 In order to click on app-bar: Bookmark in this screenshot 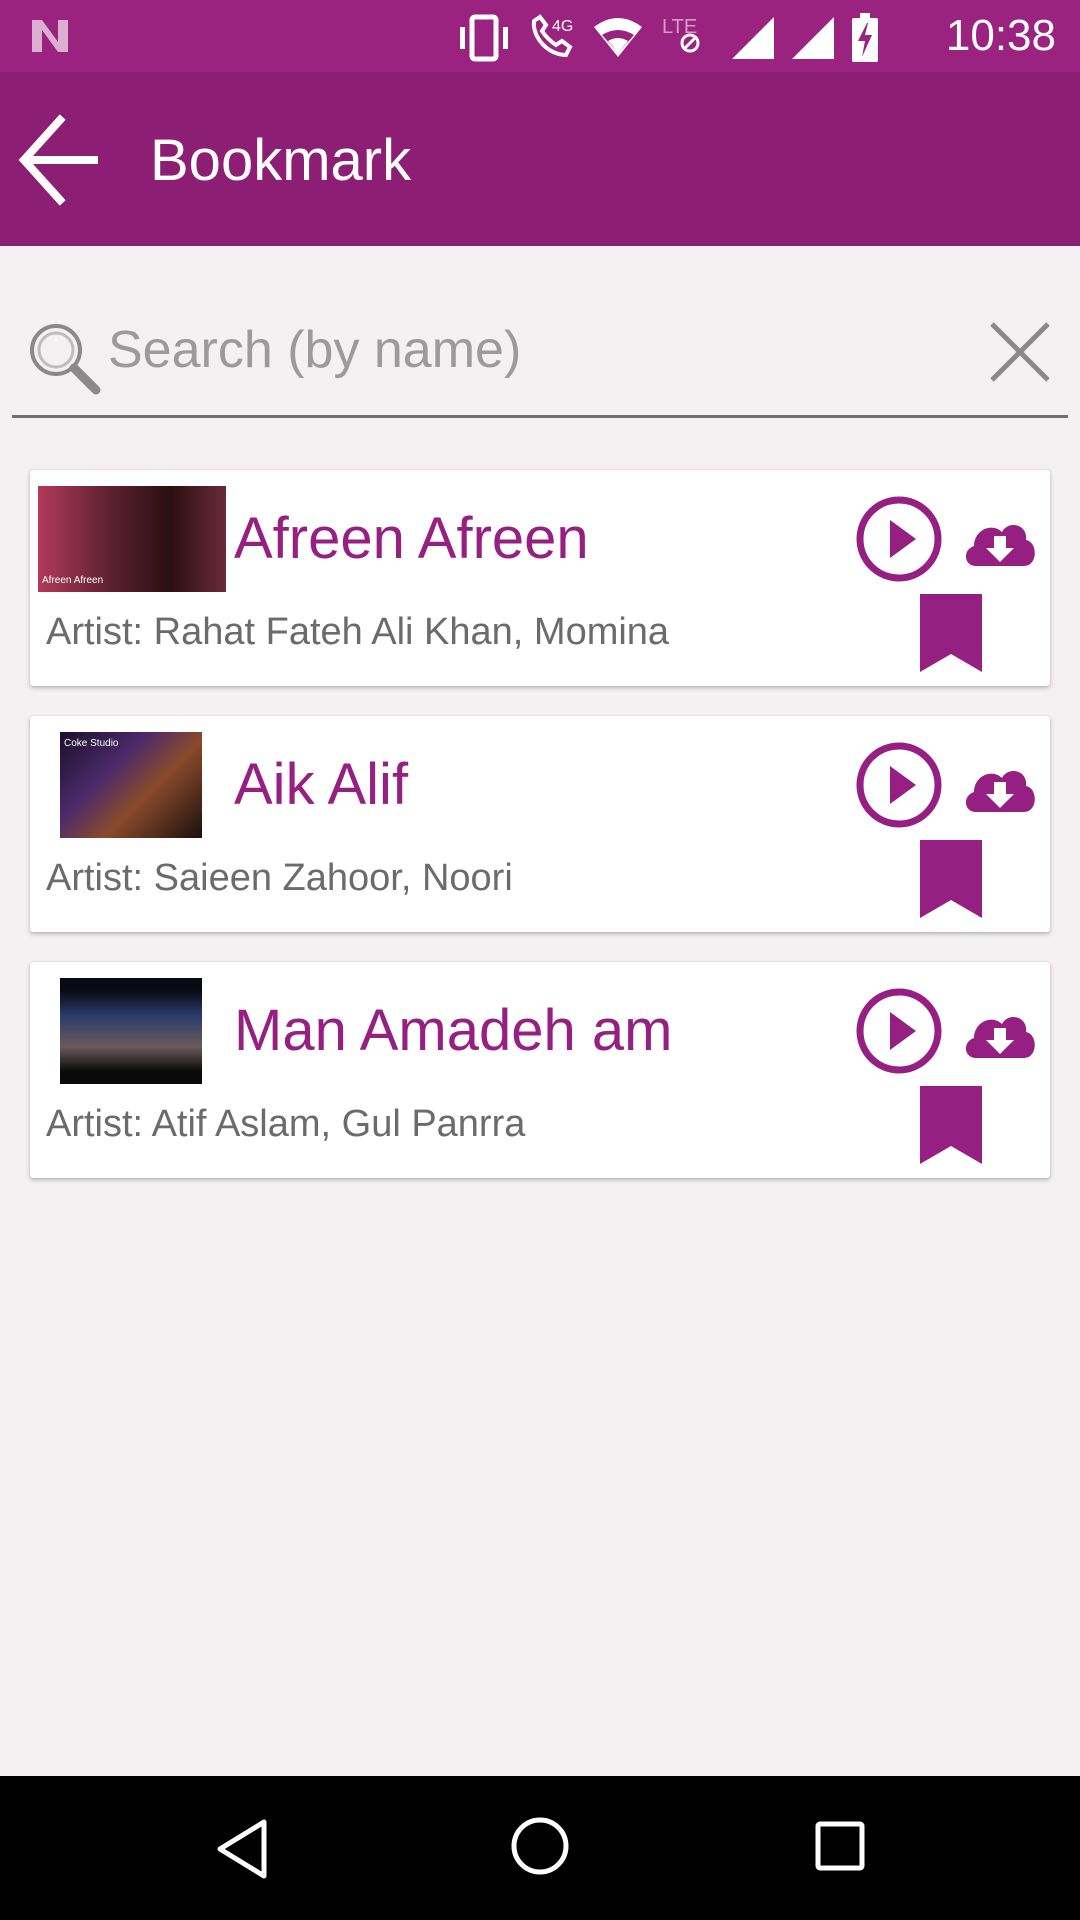, I will do `click(540, 159)`.